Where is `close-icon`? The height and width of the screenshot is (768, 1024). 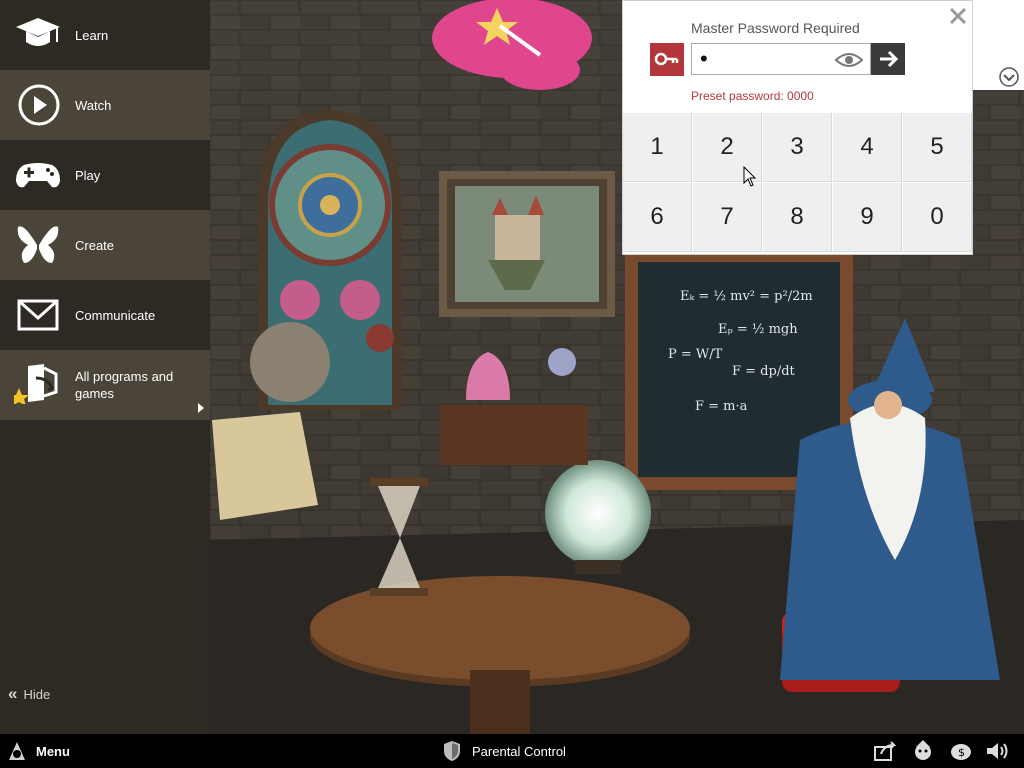
close-icon is located at coordinates (958, 16).